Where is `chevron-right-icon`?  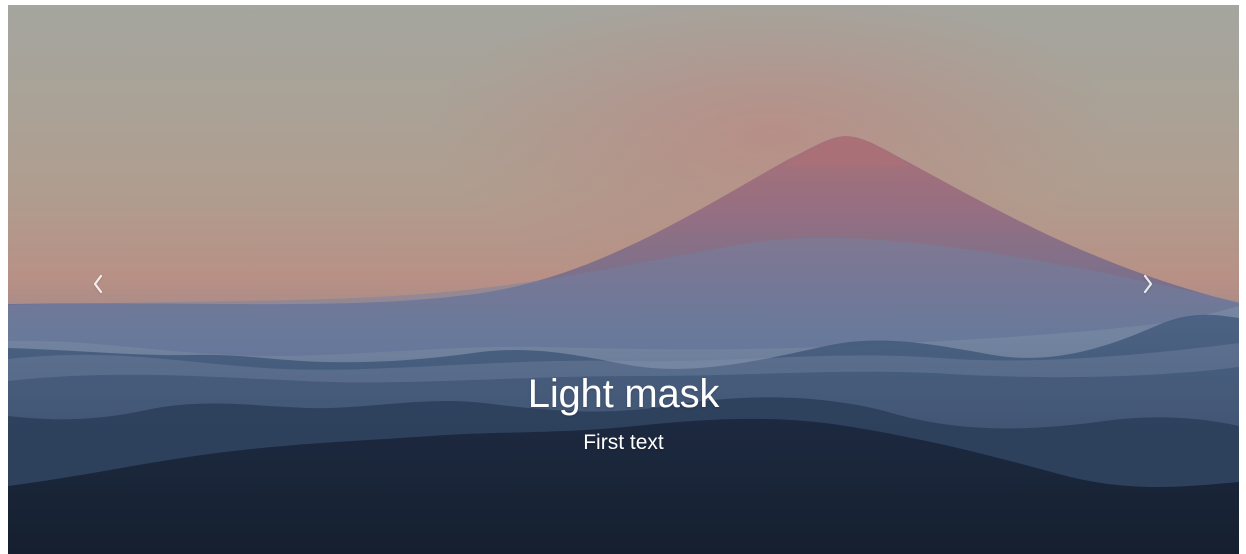 chevron-right-icon is located at coordinates (1148, 284).